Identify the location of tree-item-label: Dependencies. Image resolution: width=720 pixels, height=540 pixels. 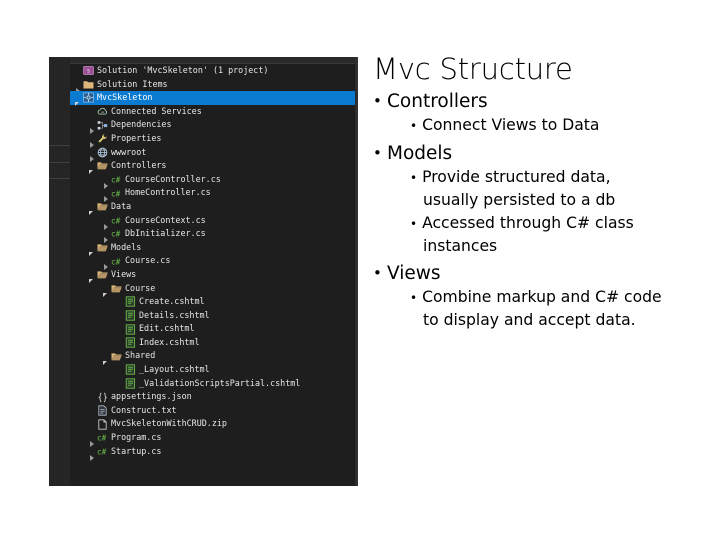
(141, 124).